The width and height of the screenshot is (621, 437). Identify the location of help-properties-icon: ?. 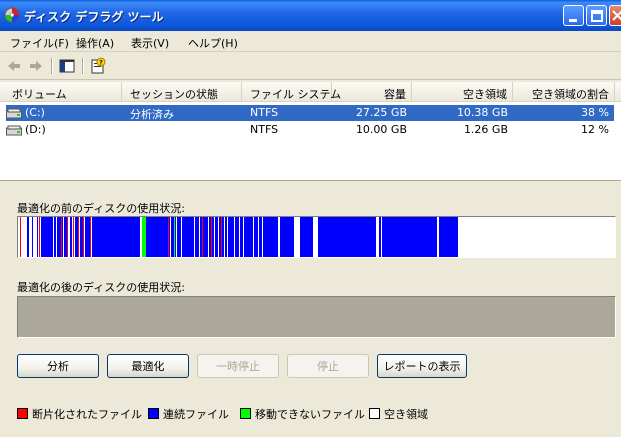
(98, 66).